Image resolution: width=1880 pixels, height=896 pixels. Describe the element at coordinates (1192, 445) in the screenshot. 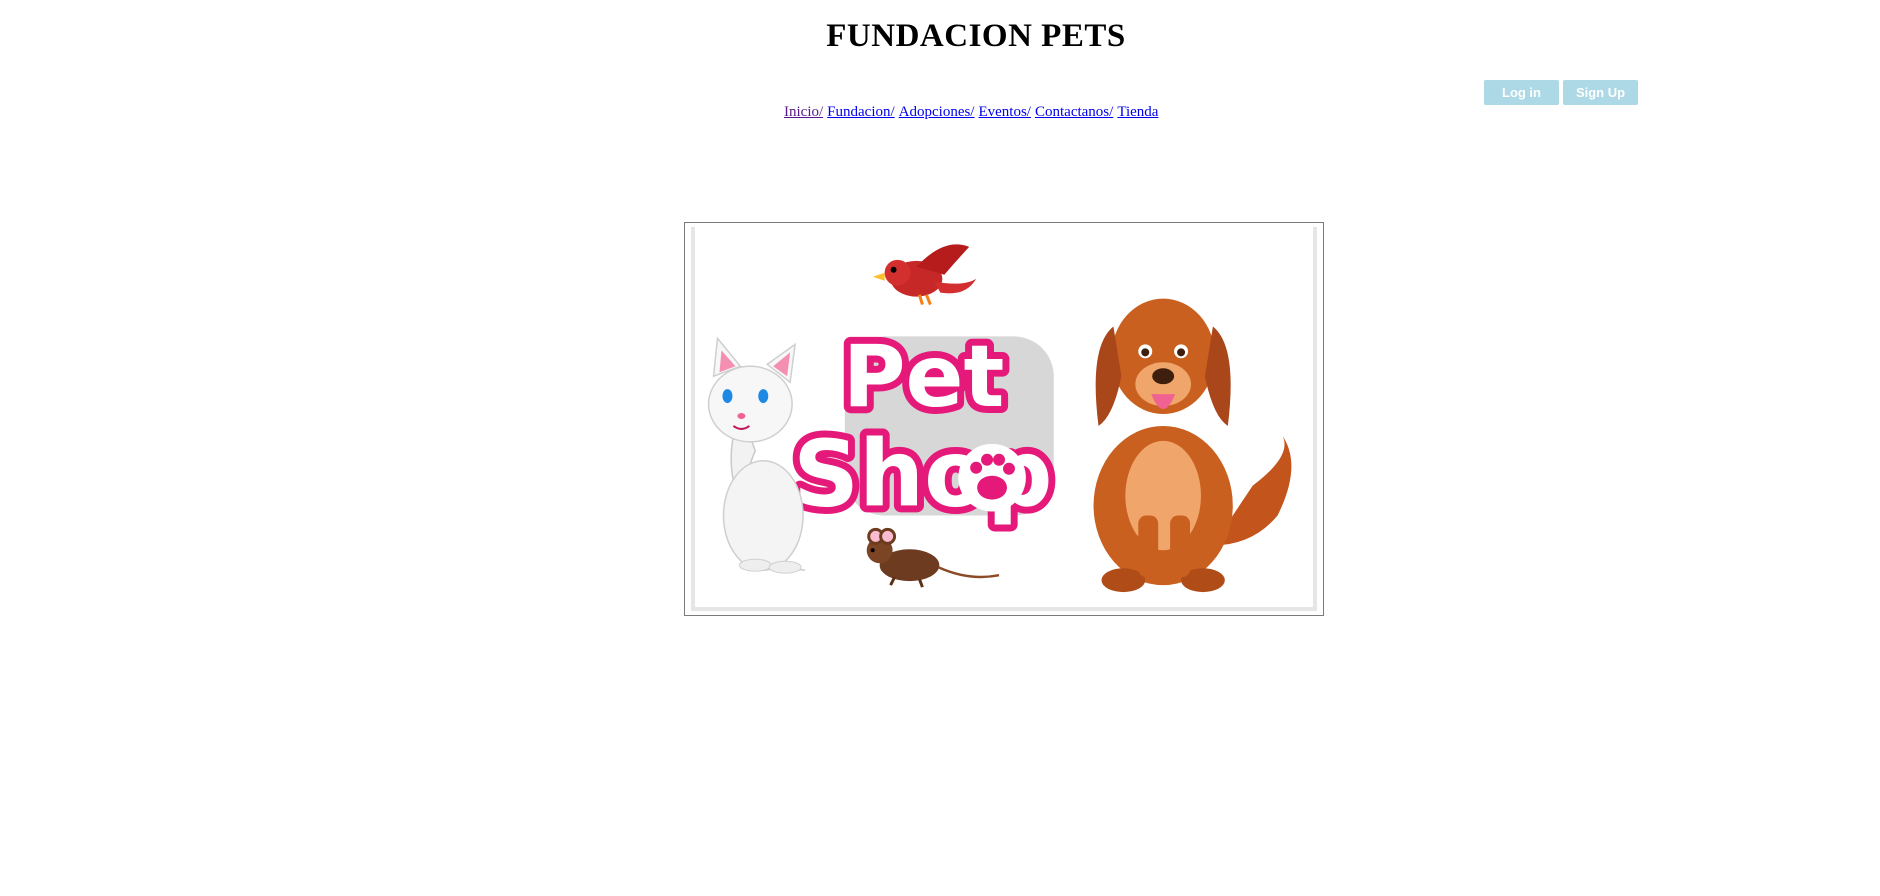

I see `dog-icon` at that location.